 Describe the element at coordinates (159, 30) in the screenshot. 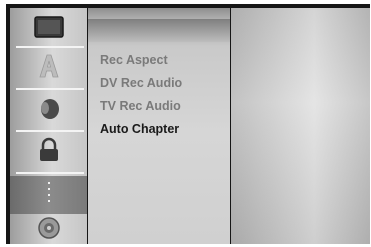

I see `submenu-header` at that location.